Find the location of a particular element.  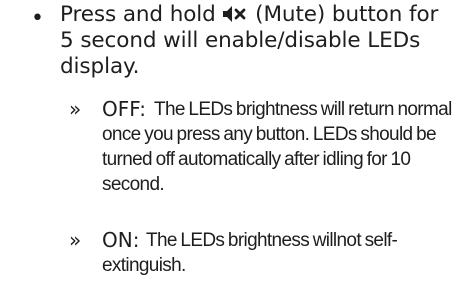

mute-speaker-icon is located at coordinates (234, 14).